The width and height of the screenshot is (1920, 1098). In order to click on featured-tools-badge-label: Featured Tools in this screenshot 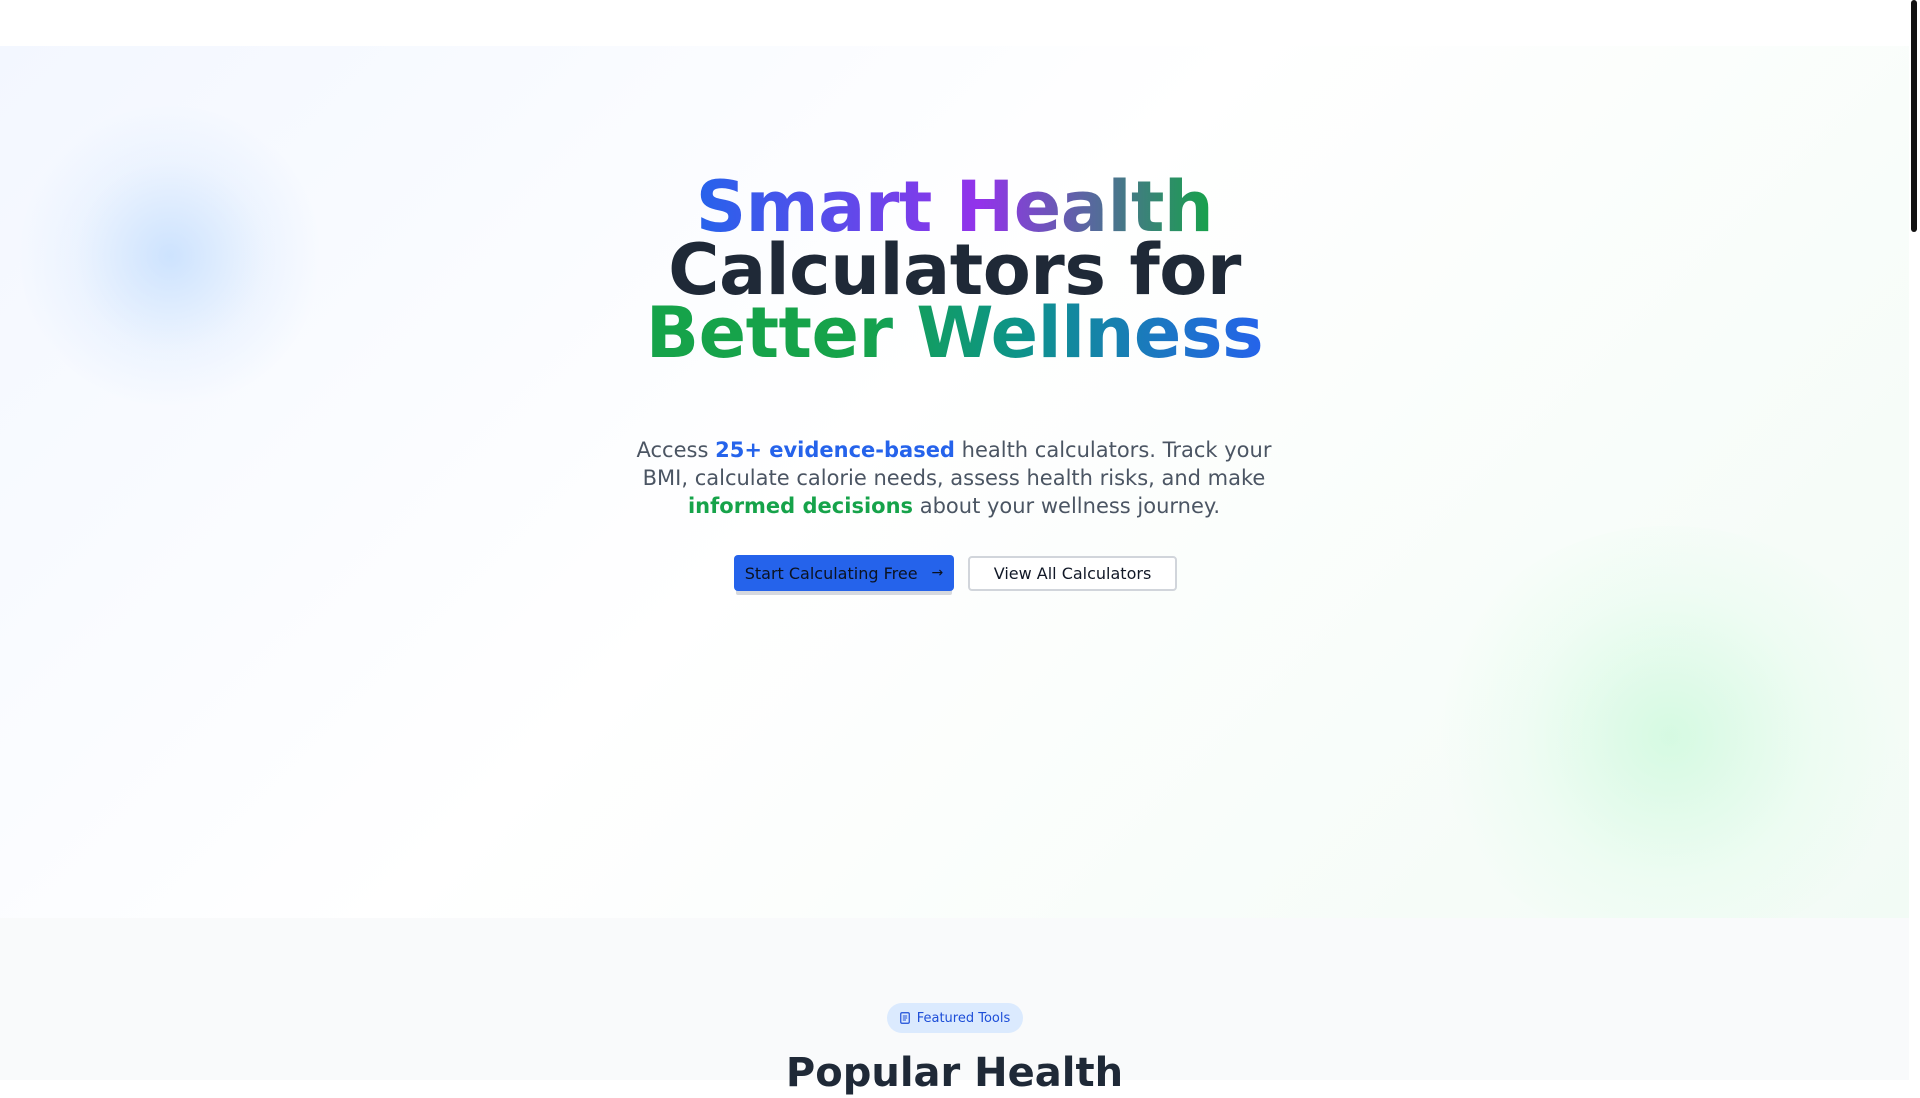, I will do `click(963, 1018)`.